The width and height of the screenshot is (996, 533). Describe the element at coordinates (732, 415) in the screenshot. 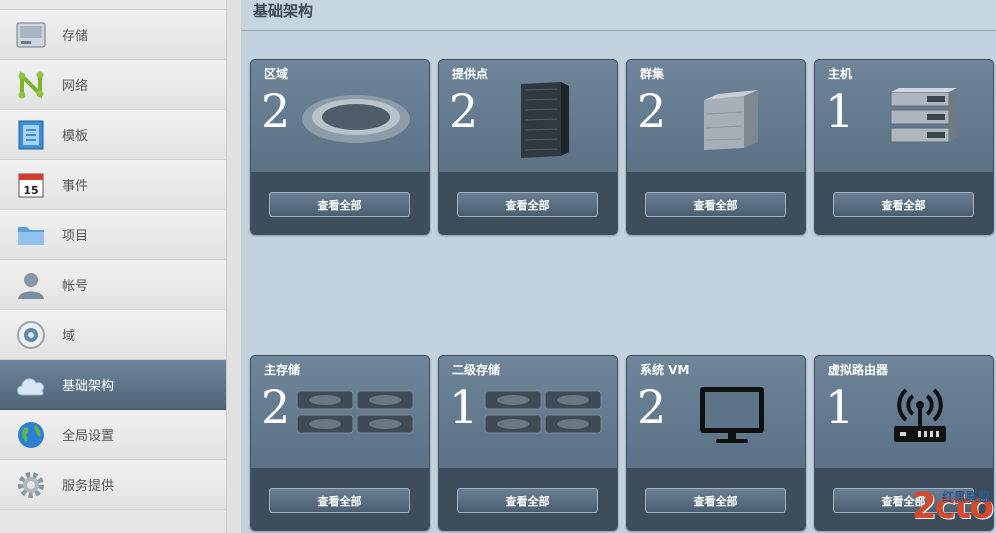

I see `monitor-icon` at that location.